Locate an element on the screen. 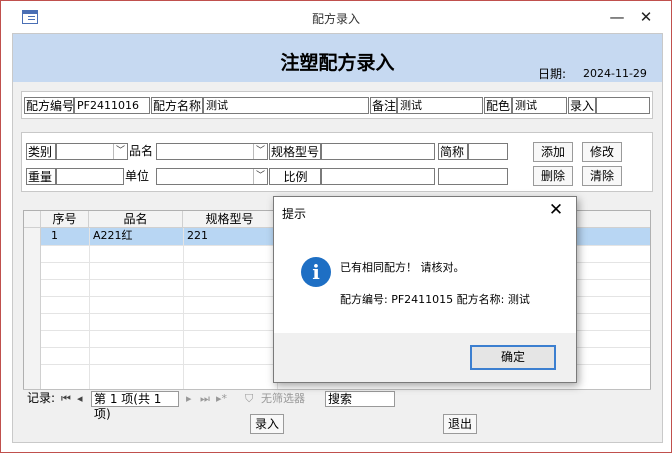 The image size is (672, 453). spec-field is located at coordinates (378, 151).